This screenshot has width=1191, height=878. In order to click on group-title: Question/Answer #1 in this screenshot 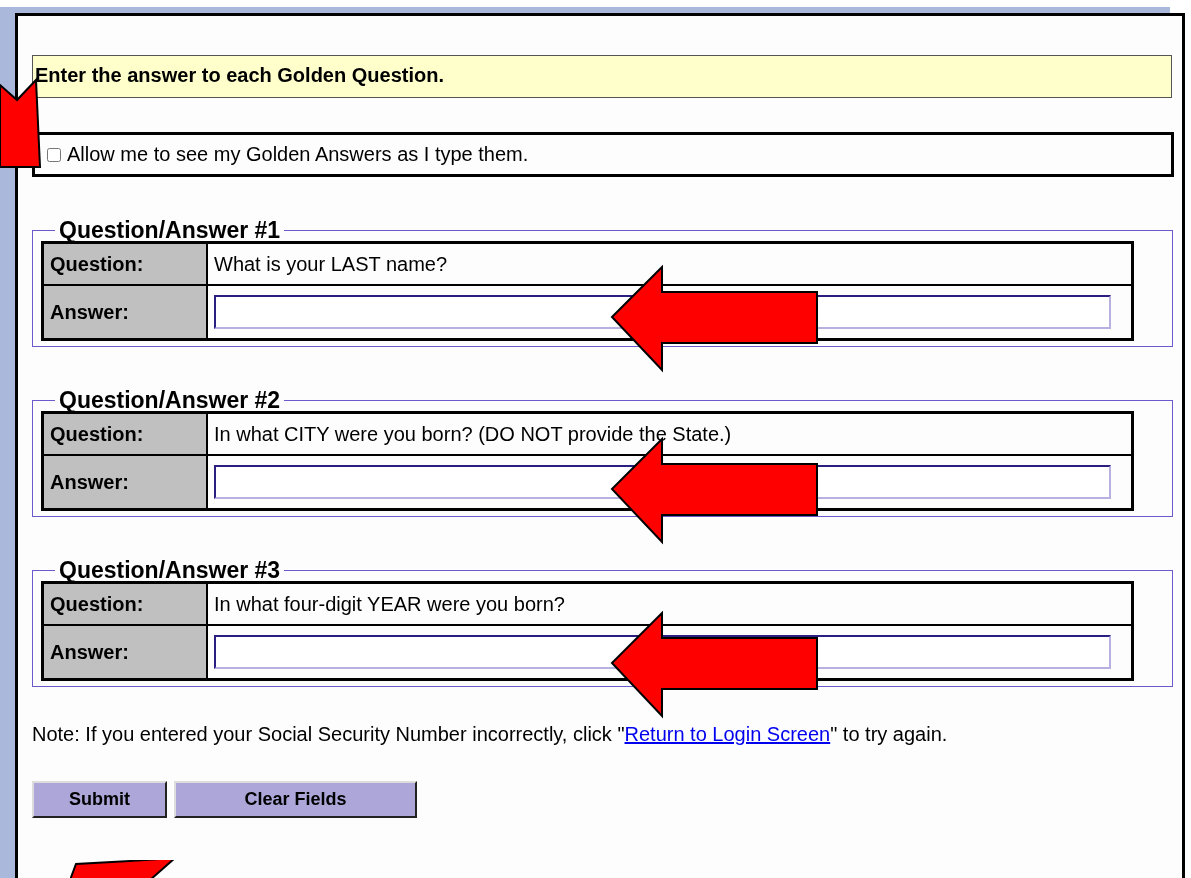, I will do `click(170, 230)`.